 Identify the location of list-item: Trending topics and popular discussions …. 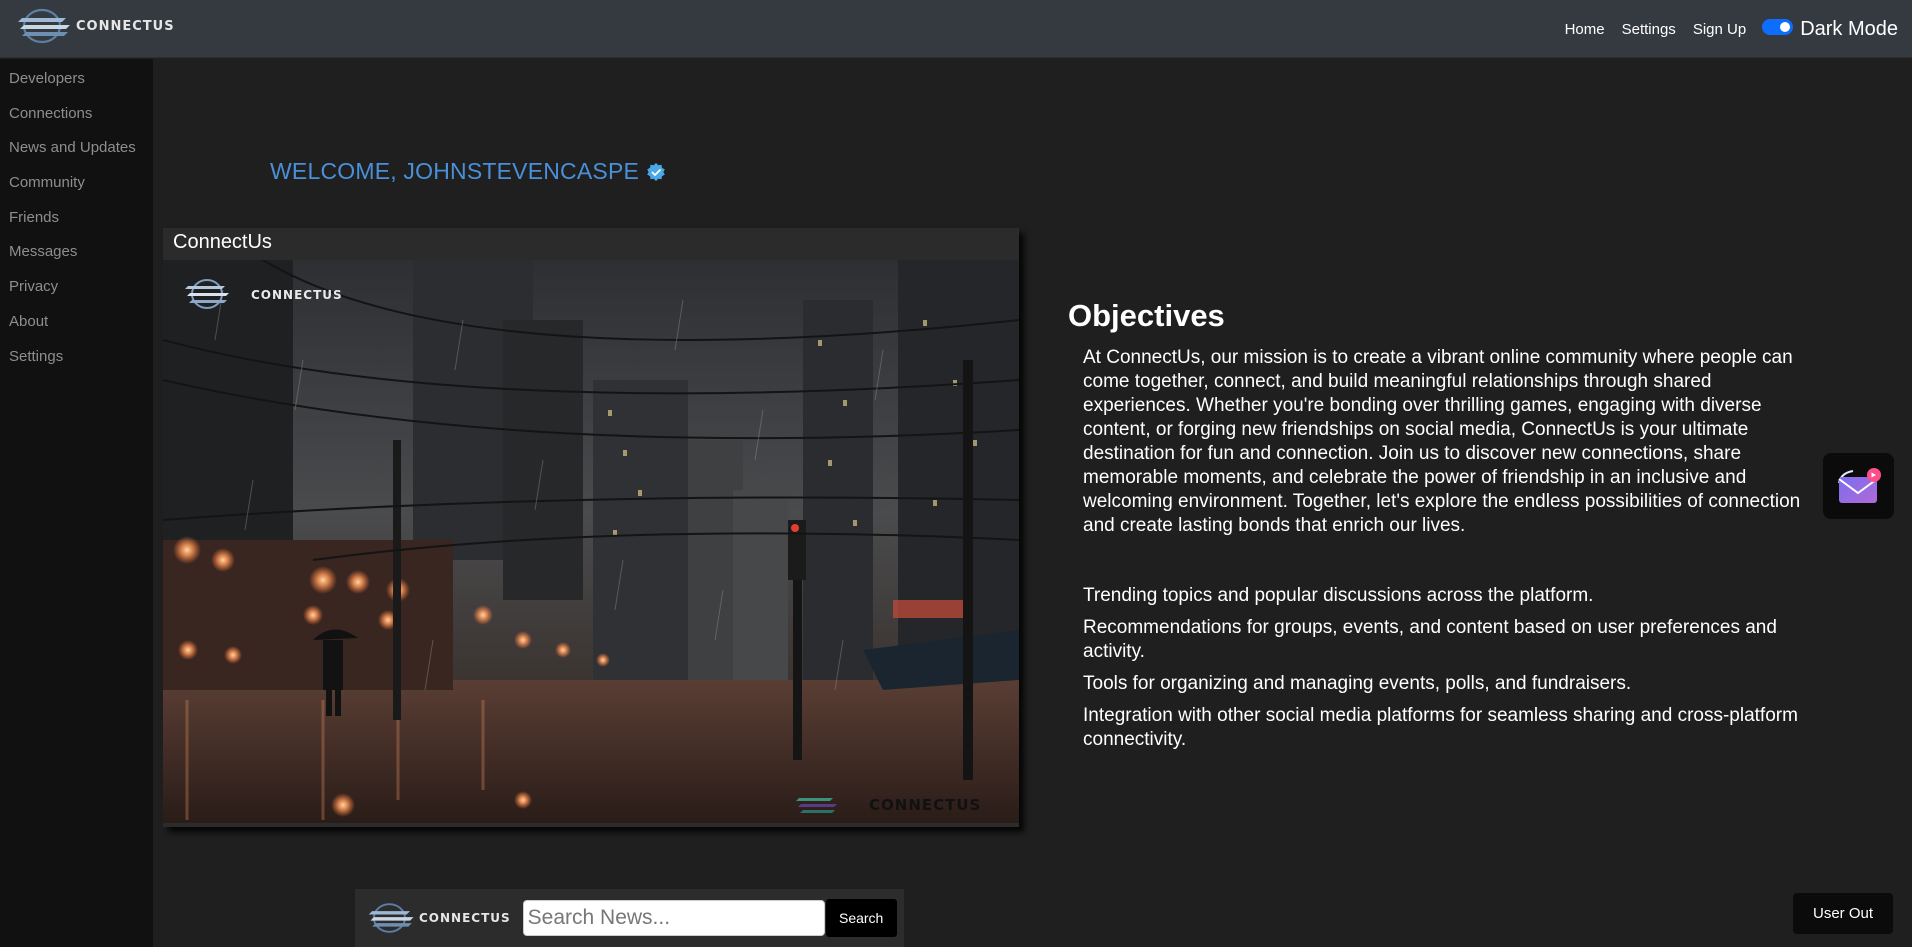
(1338, 595).